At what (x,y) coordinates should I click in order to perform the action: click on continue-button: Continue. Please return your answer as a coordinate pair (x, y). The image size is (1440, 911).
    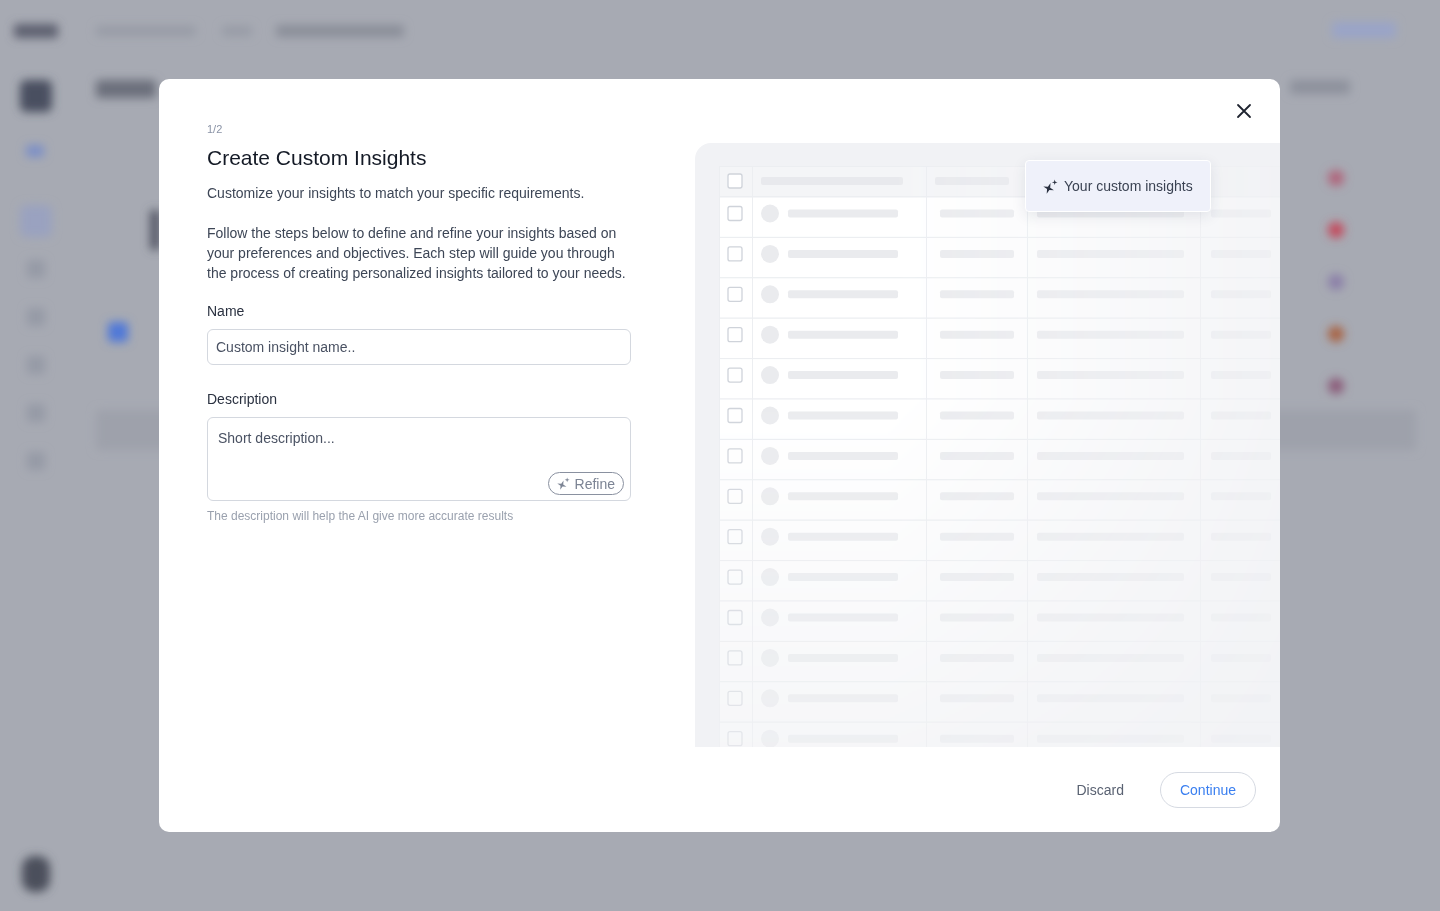
    Looking at the image, I should click on (1207, 789).